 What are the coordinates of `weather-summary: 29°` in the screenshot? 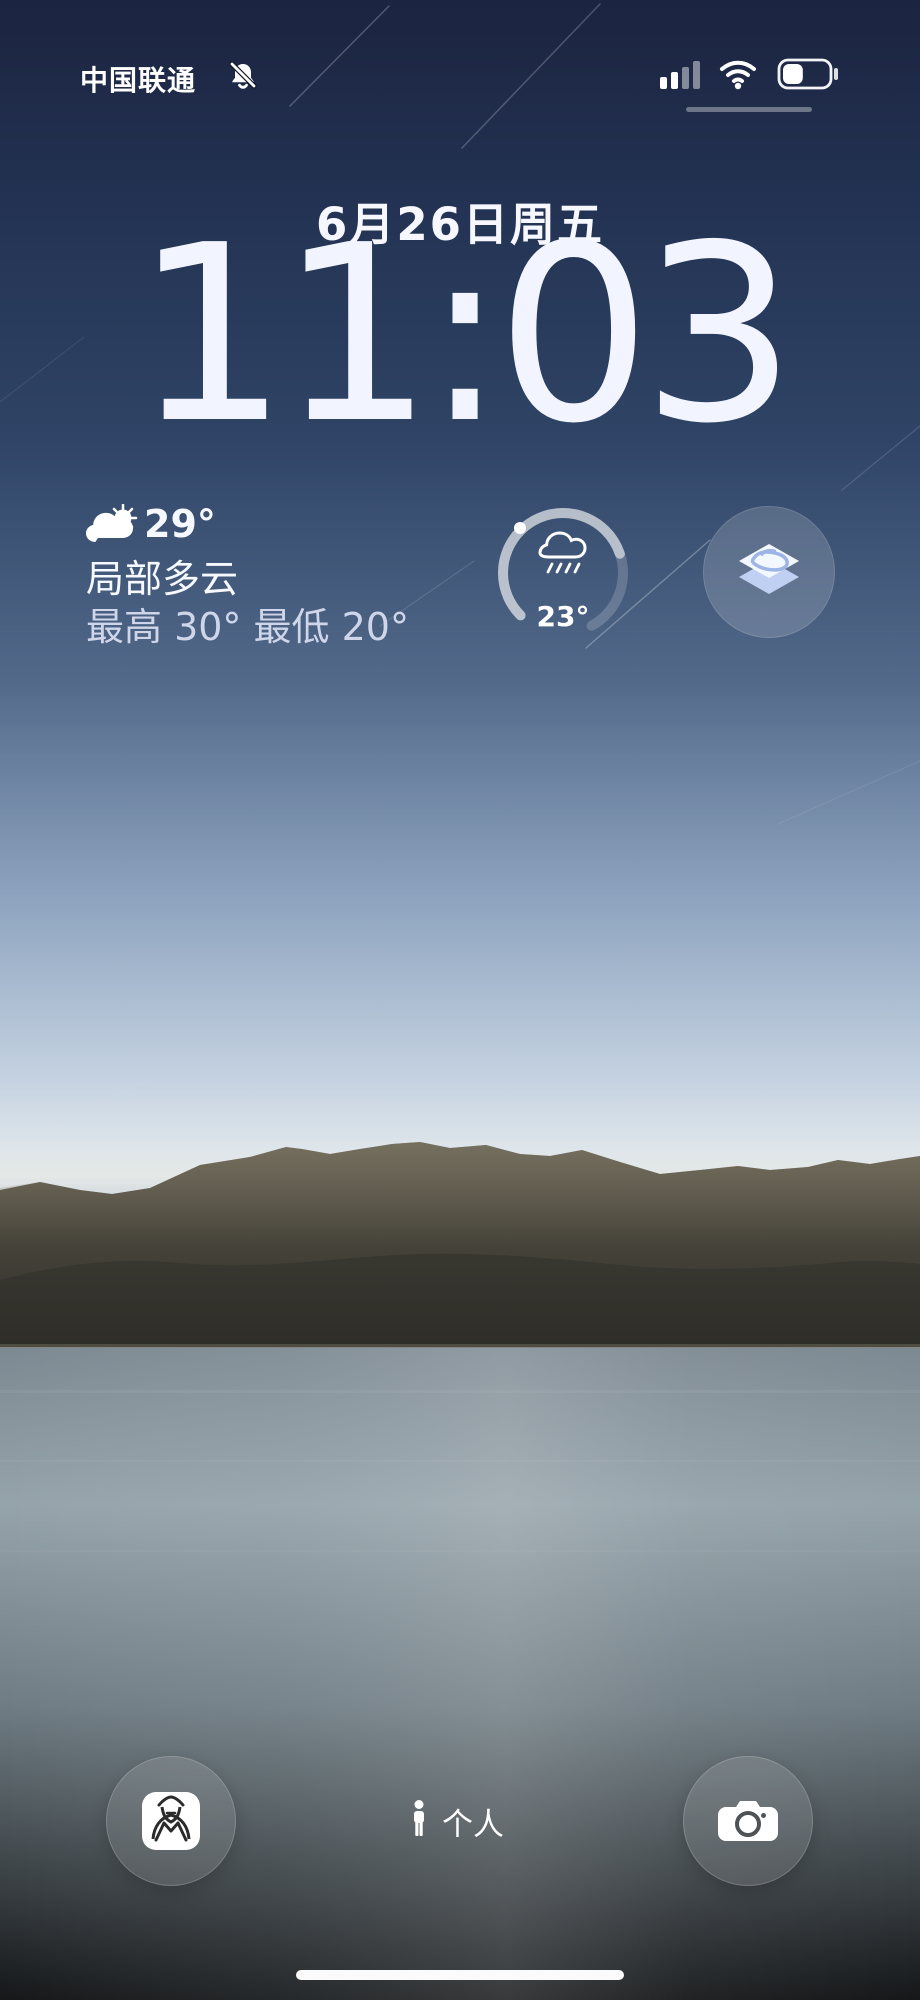 It's located at (182, 522).